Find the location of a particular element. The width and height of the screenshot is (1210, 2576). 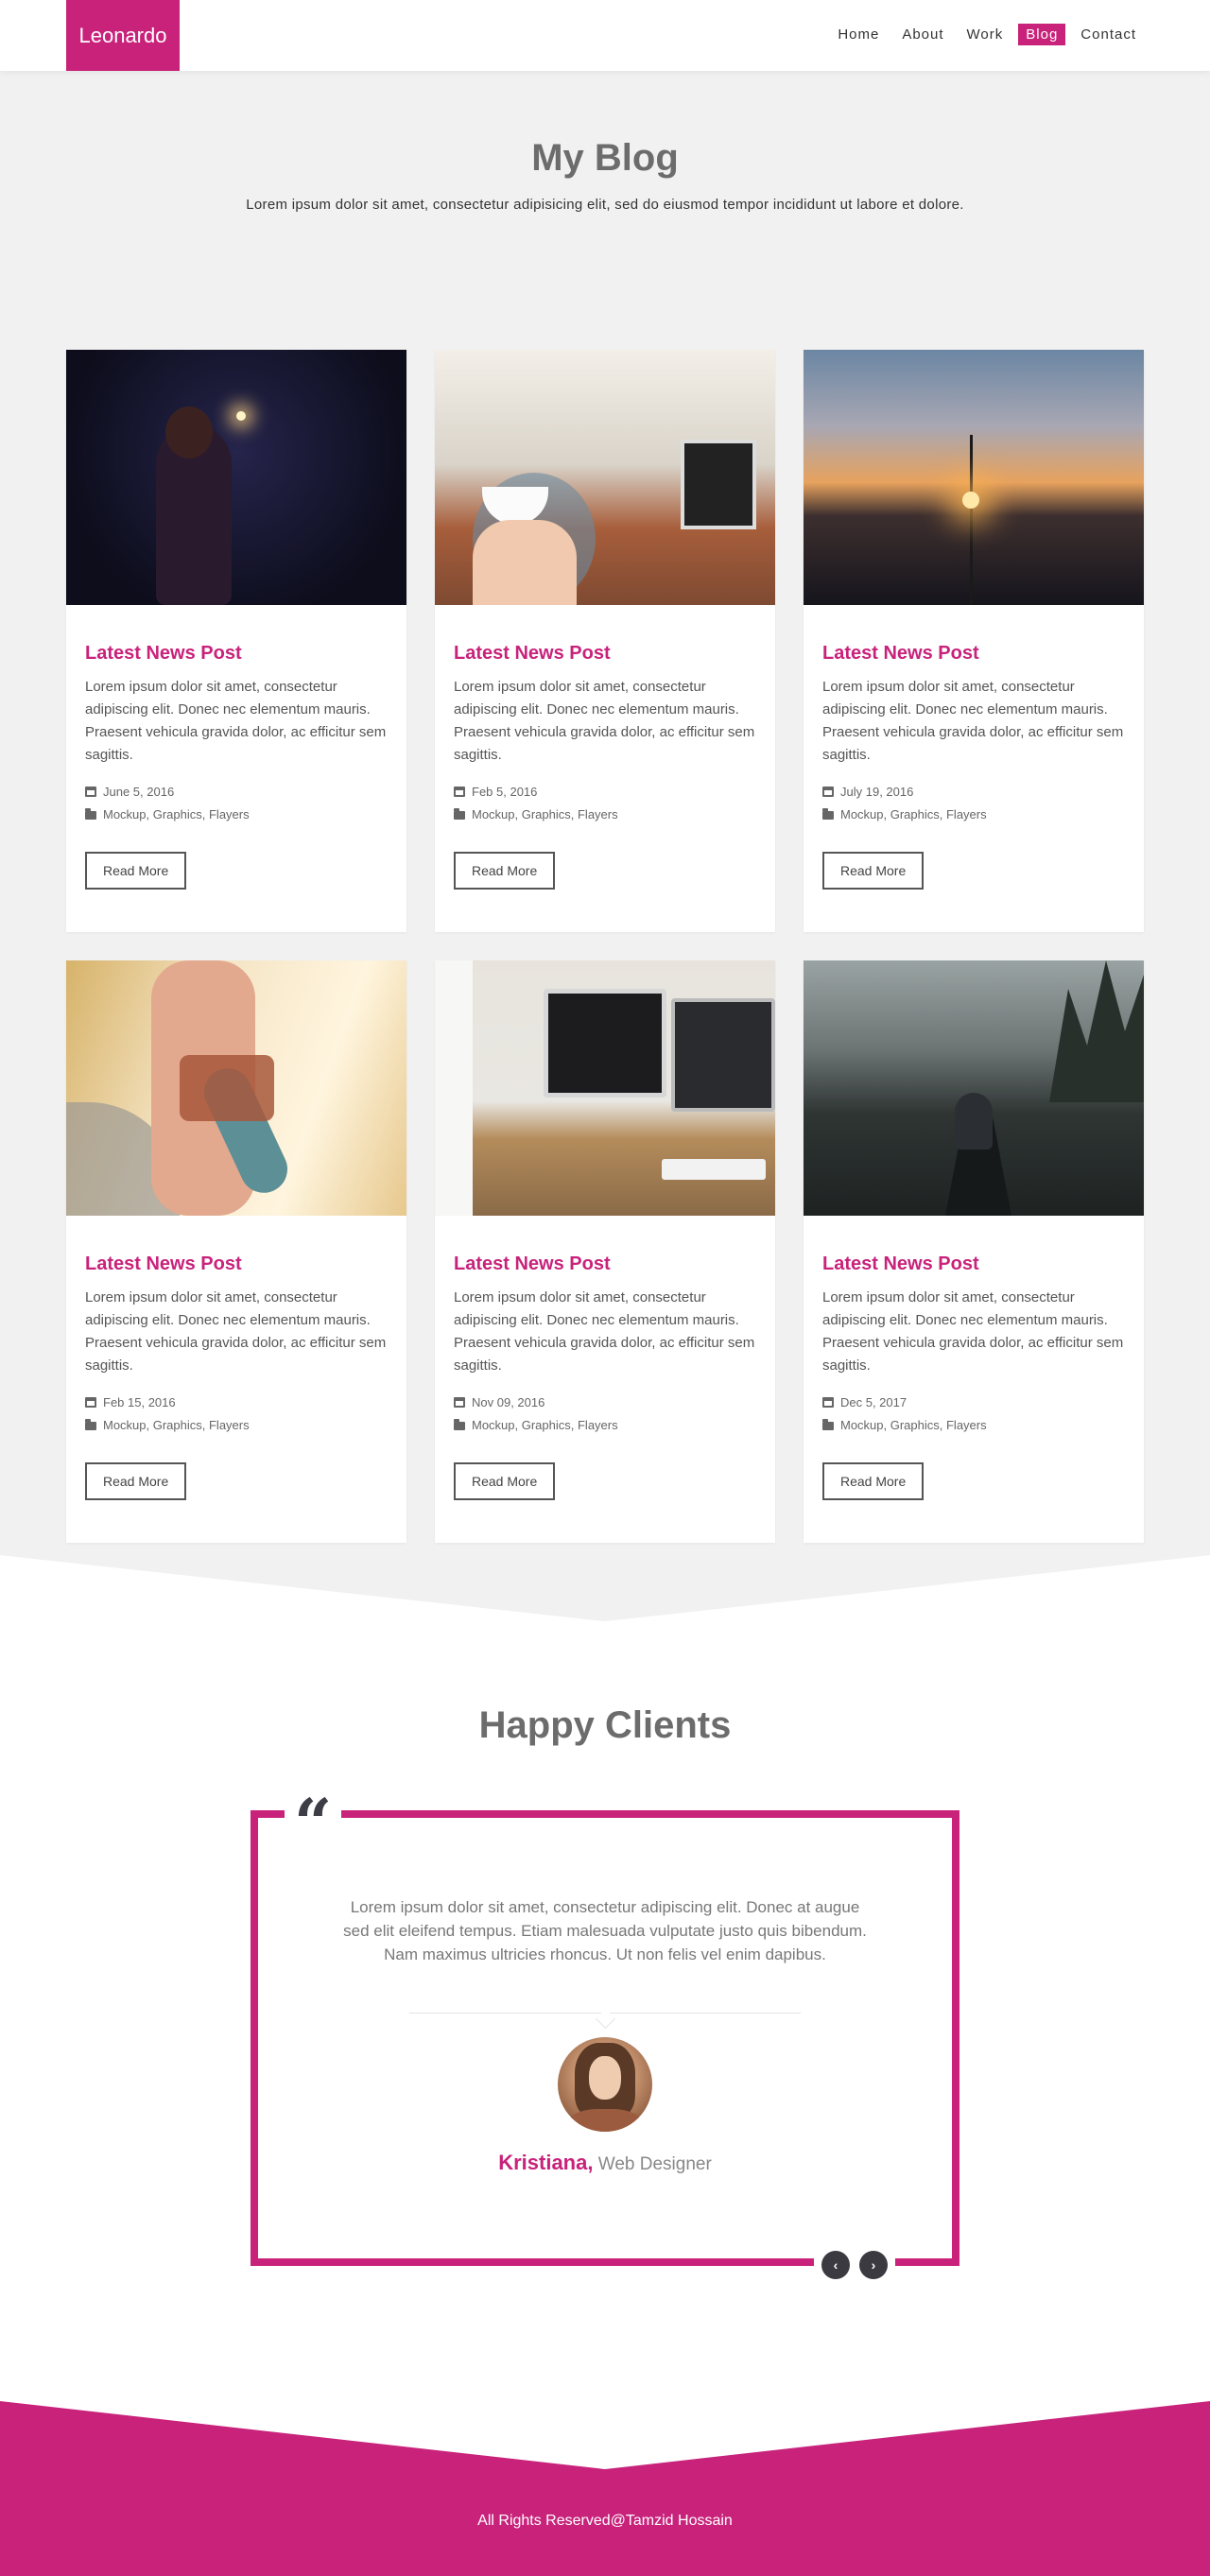

nav-home: Home is located at coordinates (858, 34).